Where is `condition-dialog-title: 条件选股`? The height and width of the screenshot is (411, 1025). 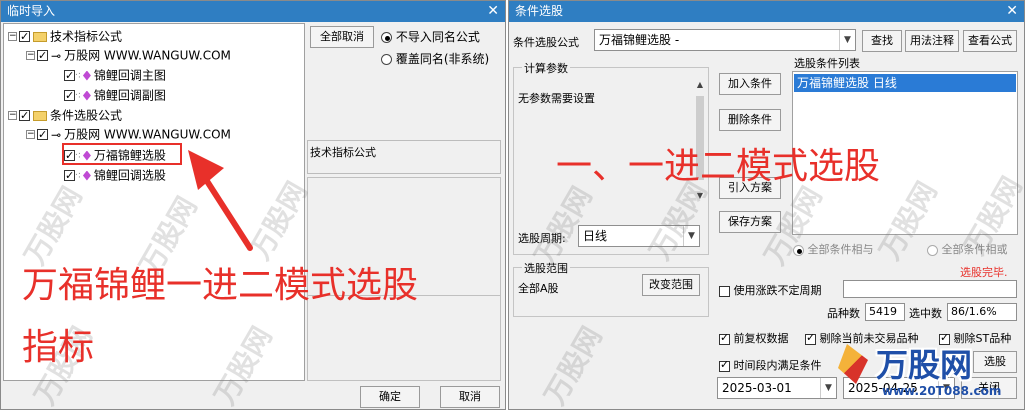
condition-dialog-title: 条件选股 is located at coordinates (539, 11).